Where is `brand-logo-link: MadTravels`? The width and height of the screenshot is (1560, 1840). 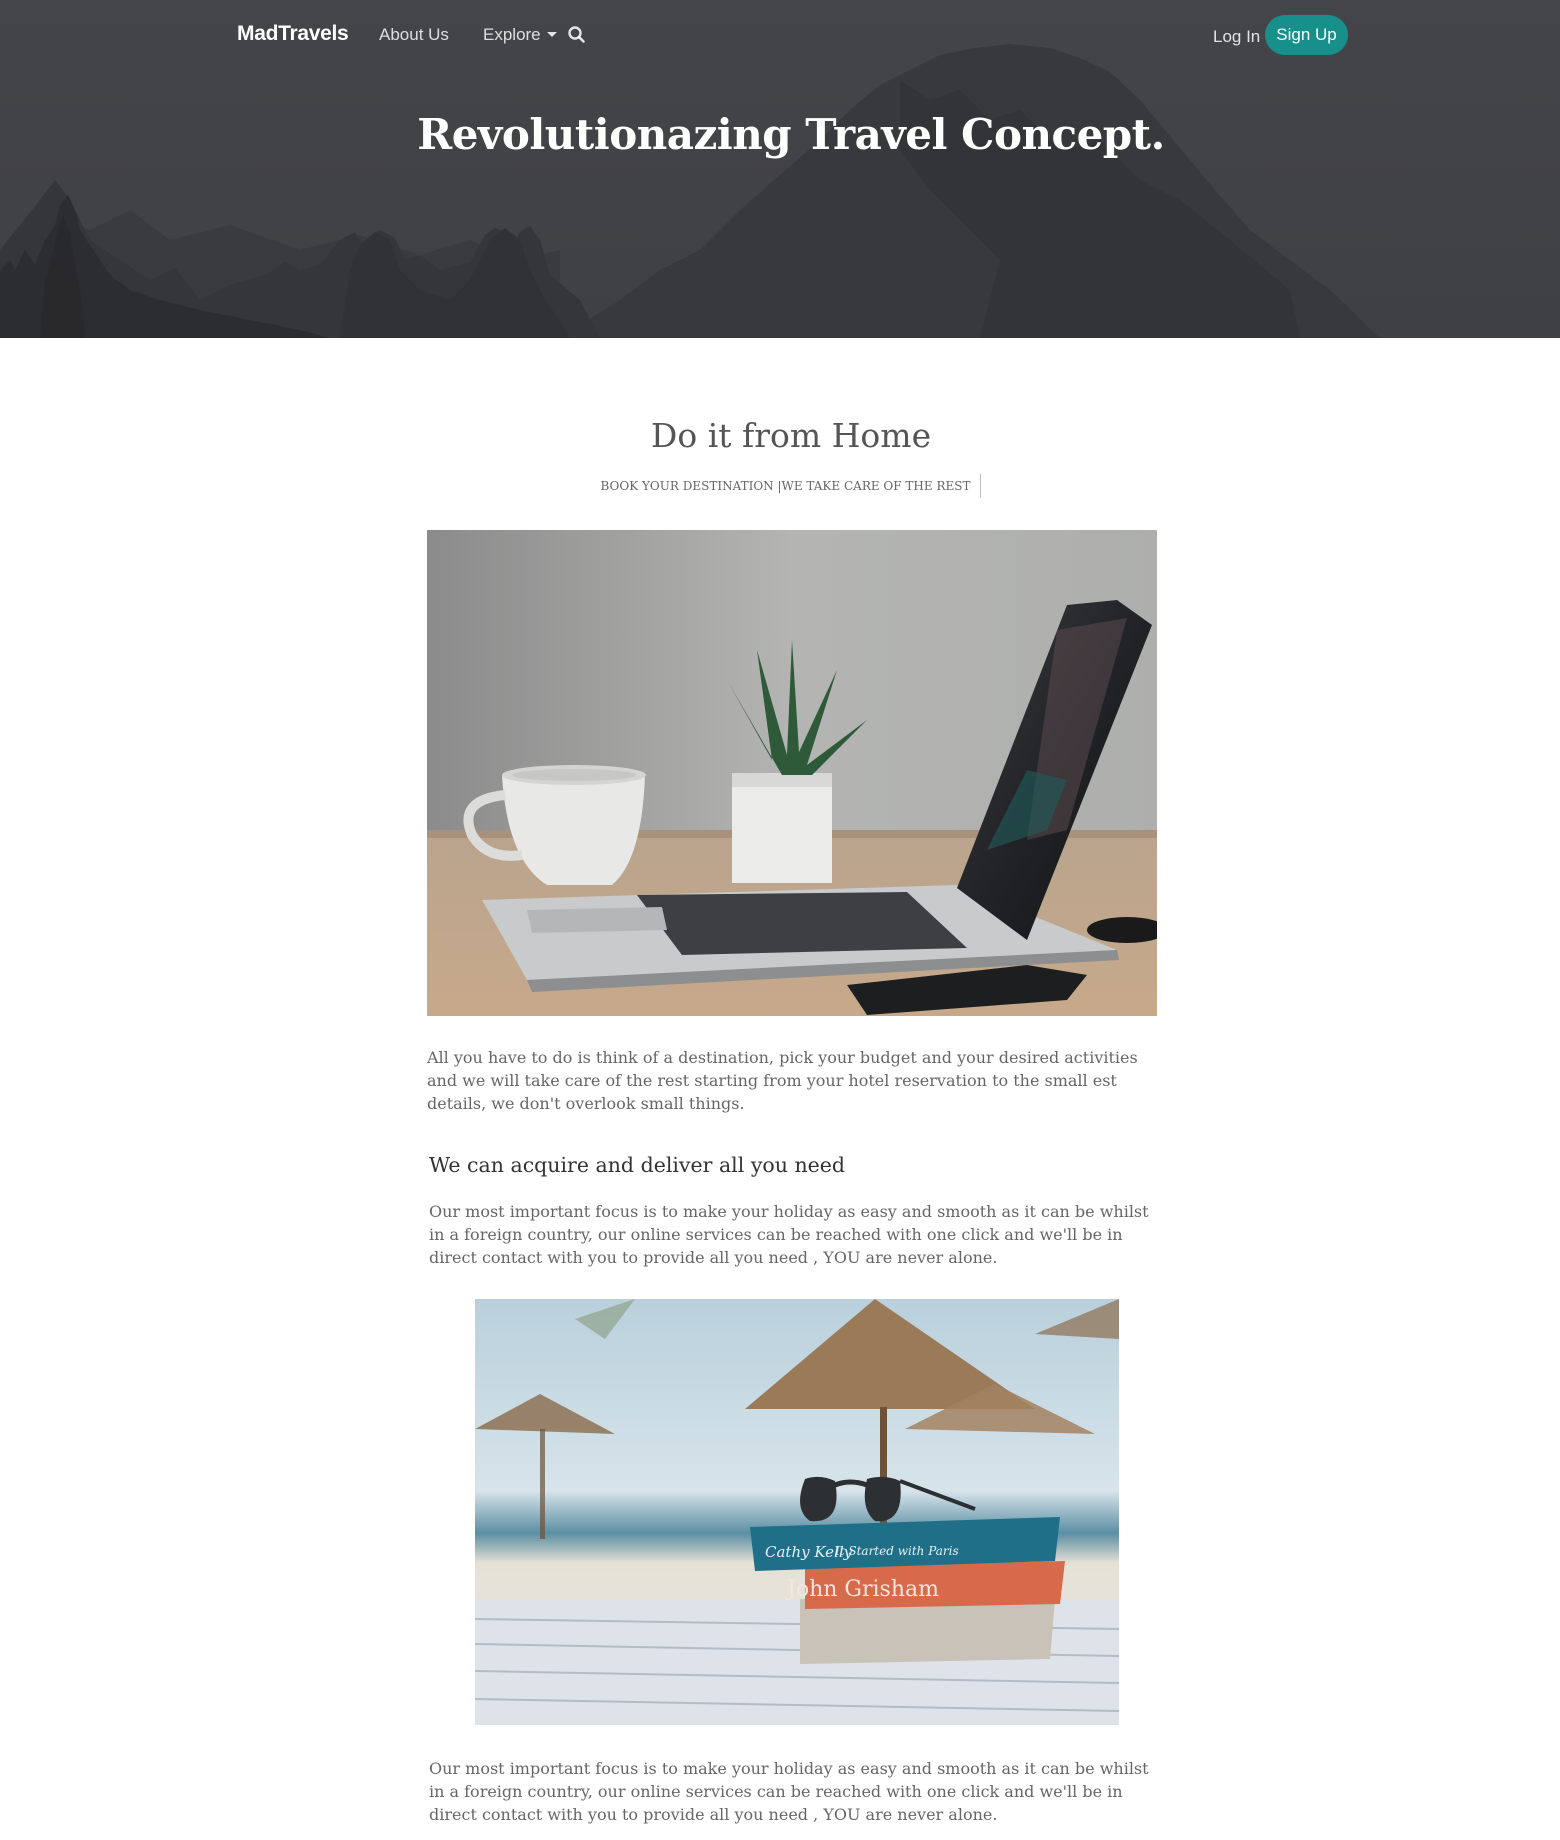 brand-logo-link: MadTravels is located at coordinates (293, 34).